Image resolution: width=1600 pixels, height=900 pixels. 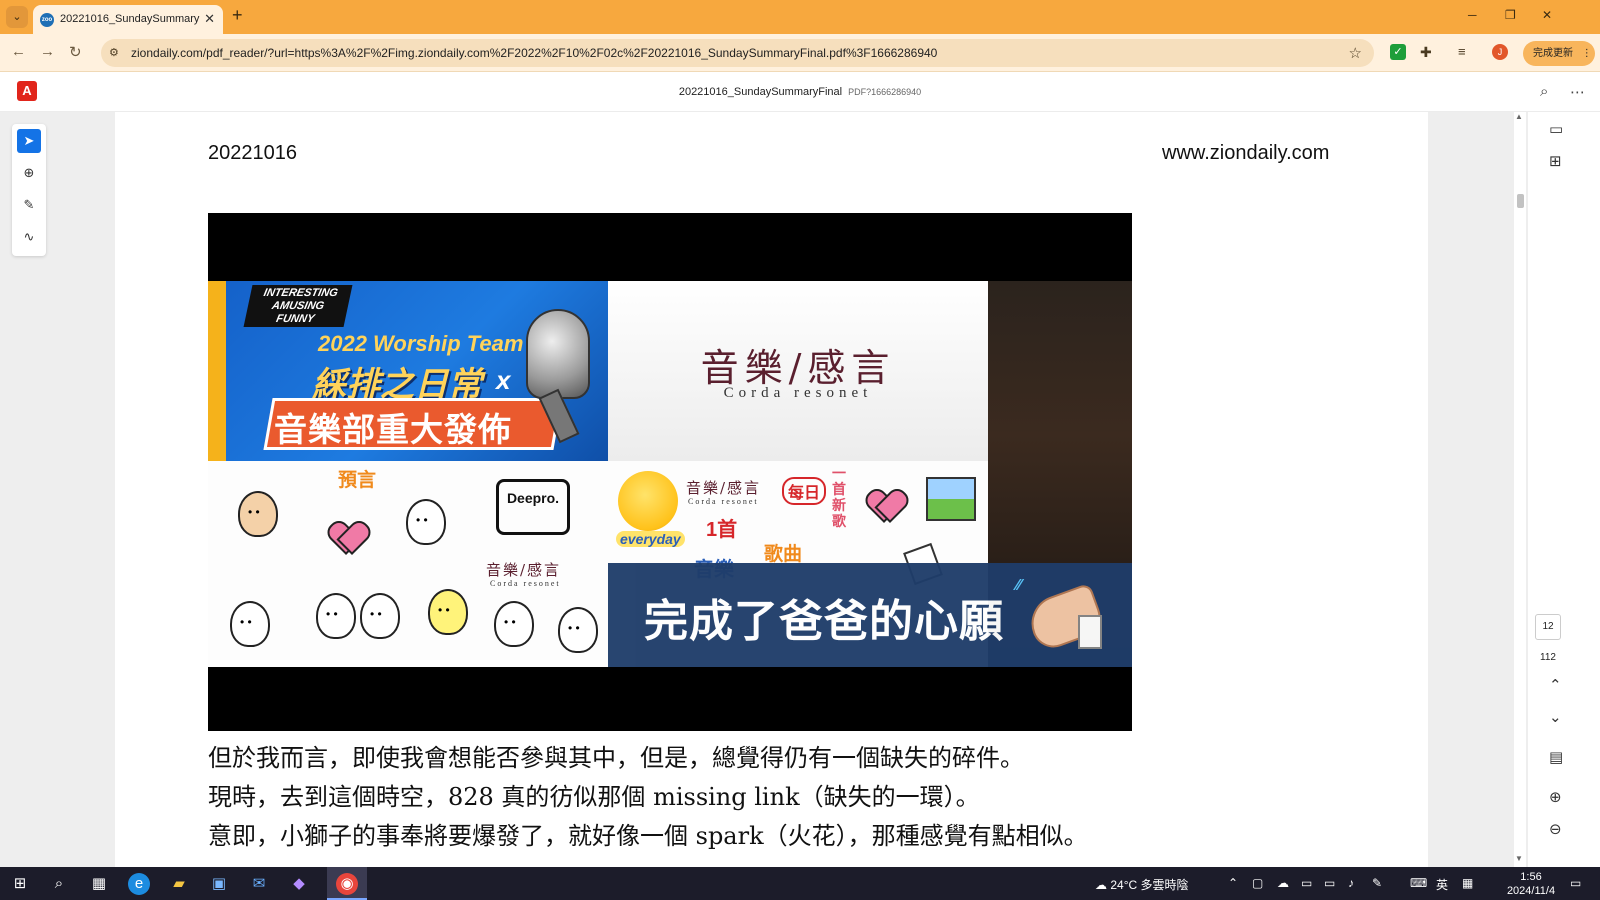 What do you see at coordinates (1233, 883) in the screenshot?
I see `show-hidden-icons-icon: ⌃` at bounding box center [1233, 883].